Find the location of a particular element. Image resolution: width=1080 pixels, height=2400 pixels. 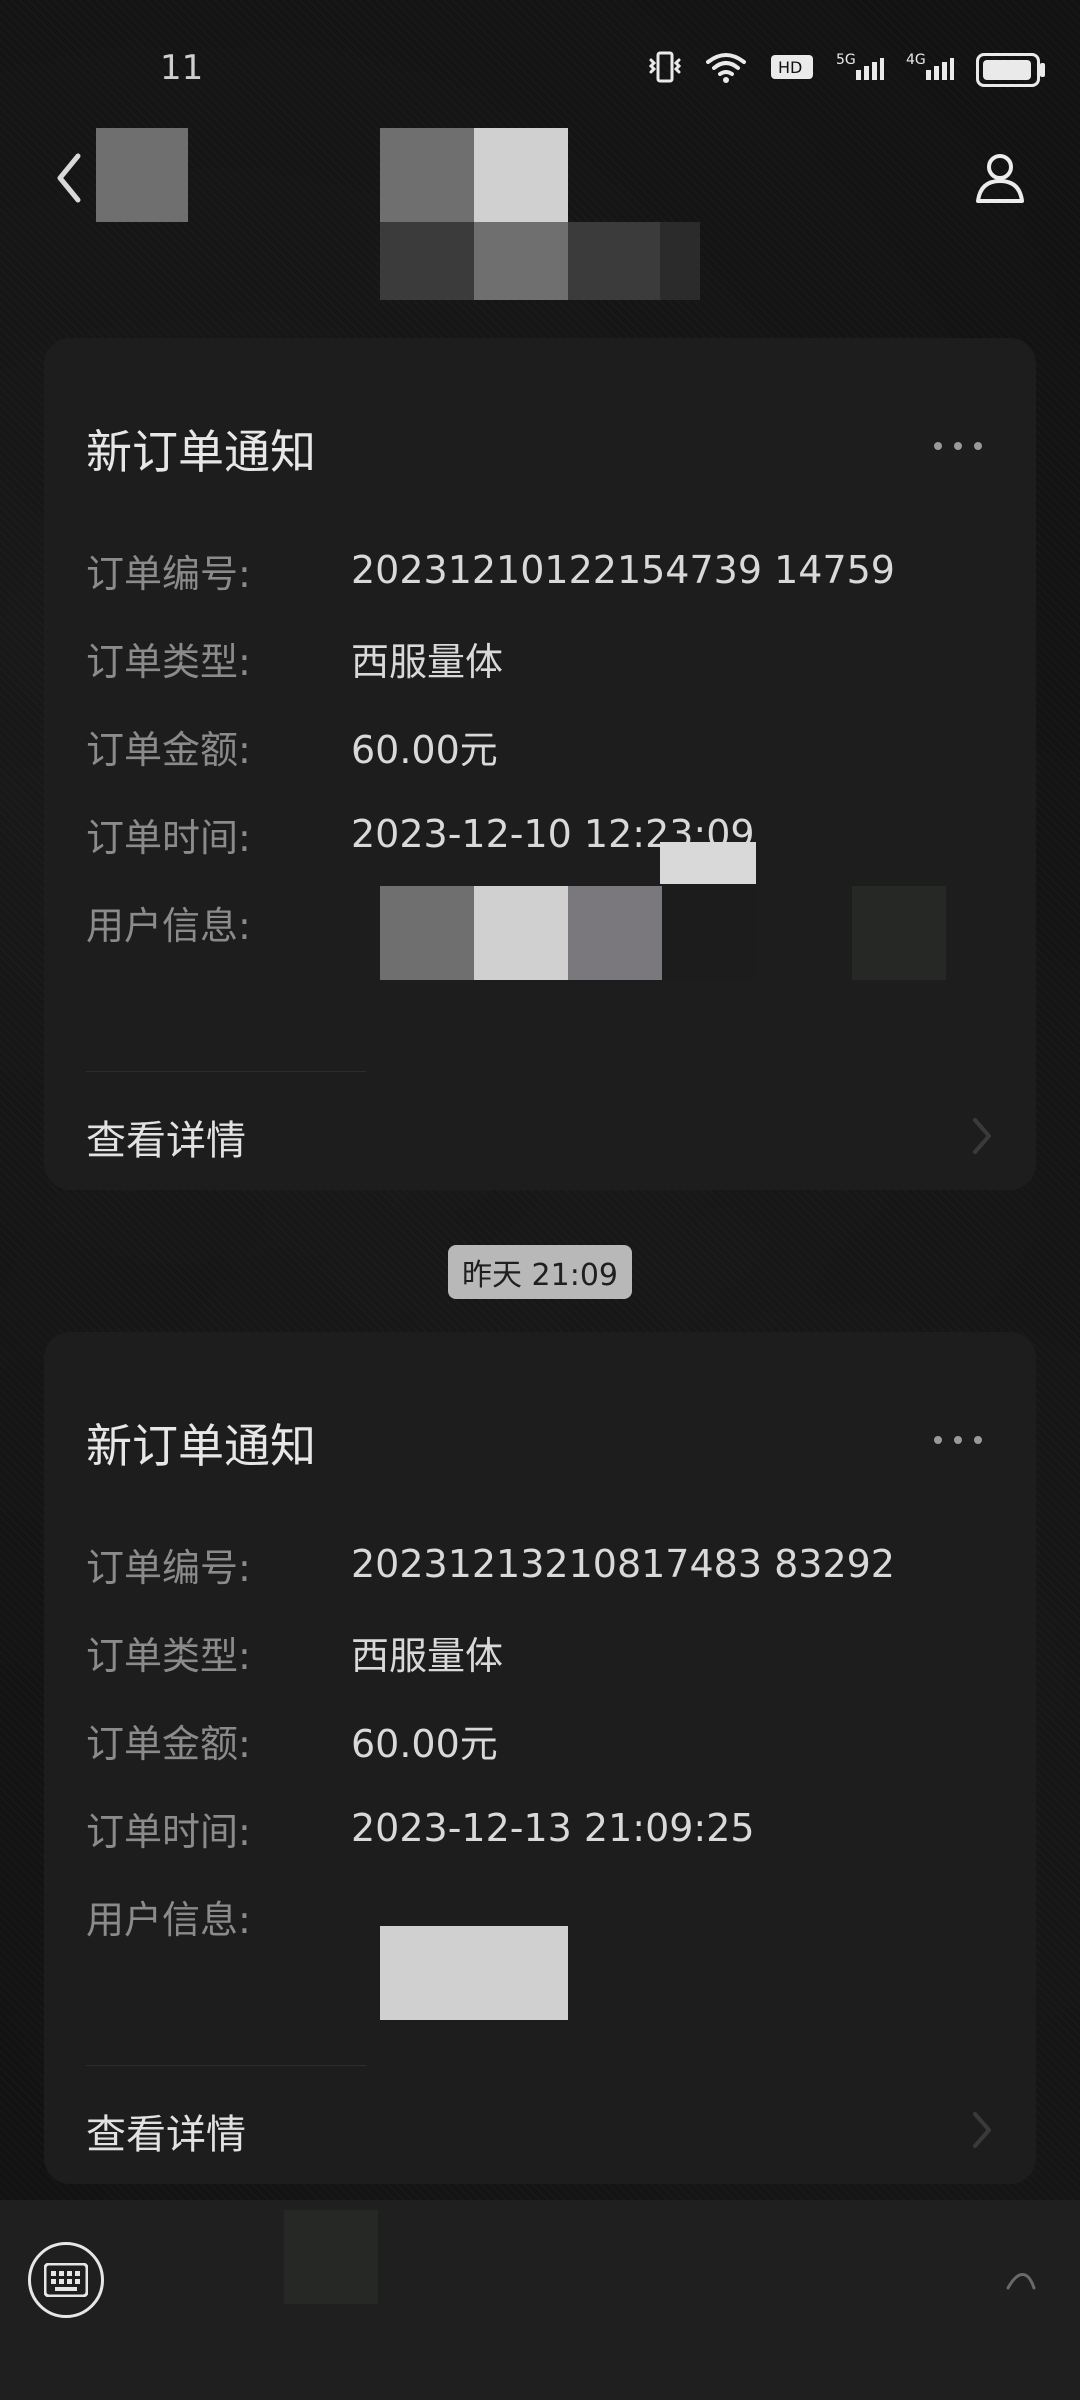

timestamp-chip: 昨天 21:09 is located at coordinates (540, 1272).